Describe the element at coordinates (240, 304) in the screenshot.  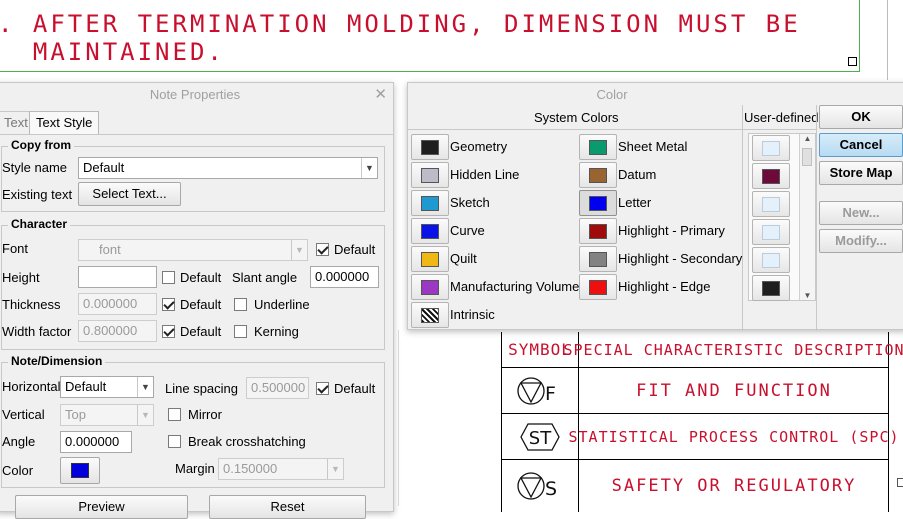
I see `underline-checkbox` at that location.